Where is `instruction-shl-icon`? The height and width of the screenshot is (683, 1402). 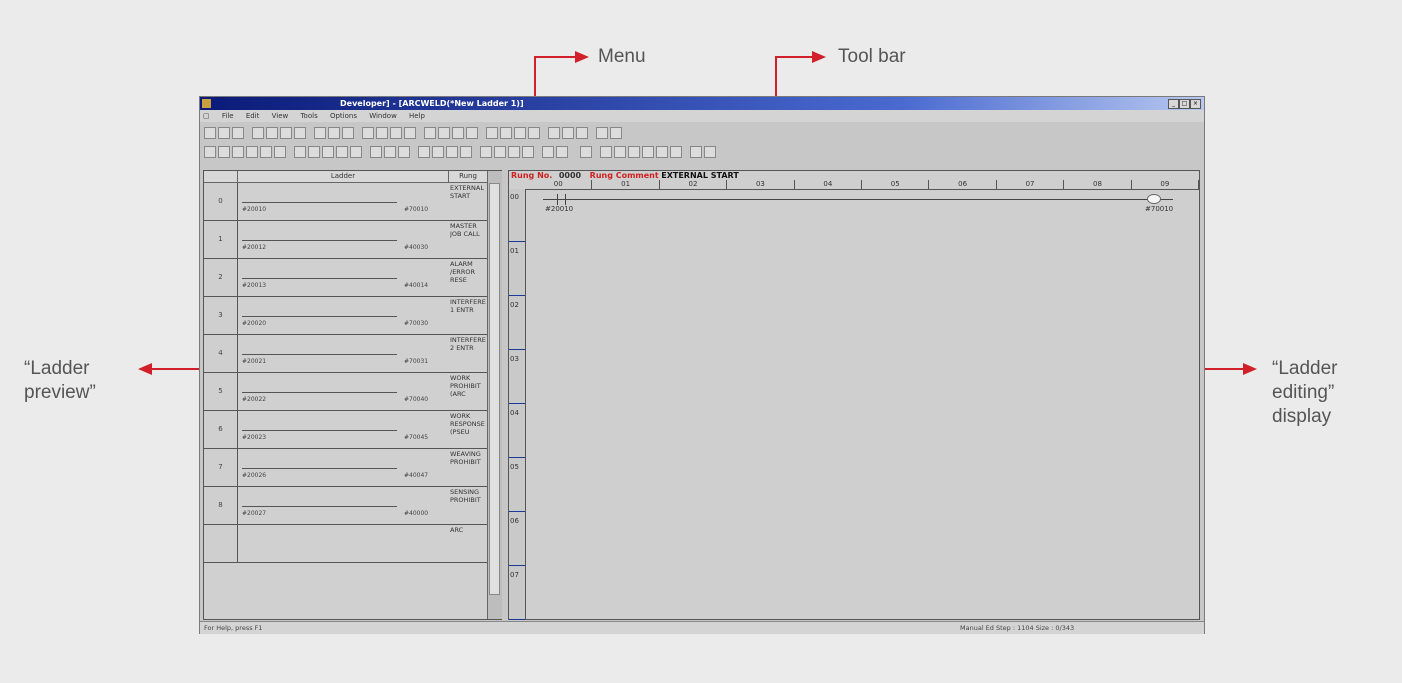
instruction-shl-icon is located at coordinates (486, 152).